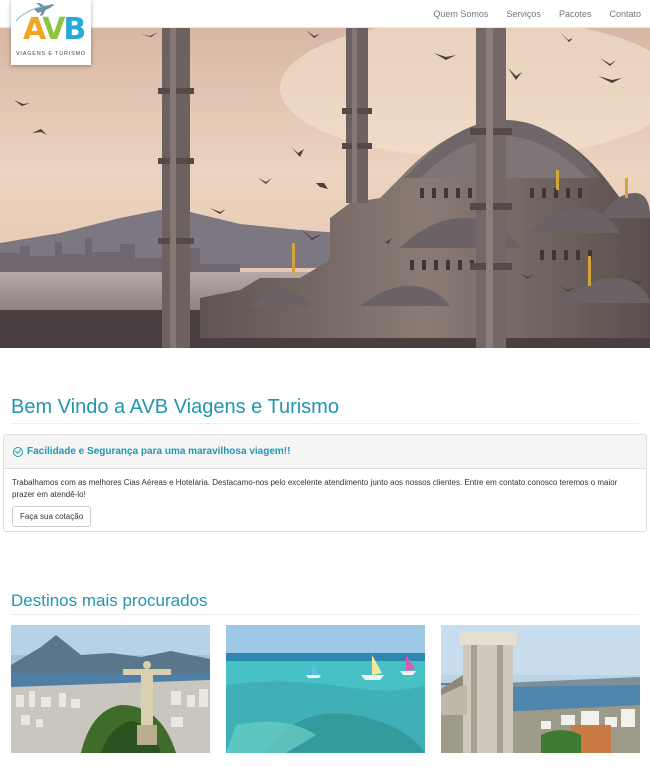 The width and height of the screenshot is (650, 767). What do you see at coordinates (325, 423) in the screenshot?
I see `welcome-divider` at bounding box center [325, 423].